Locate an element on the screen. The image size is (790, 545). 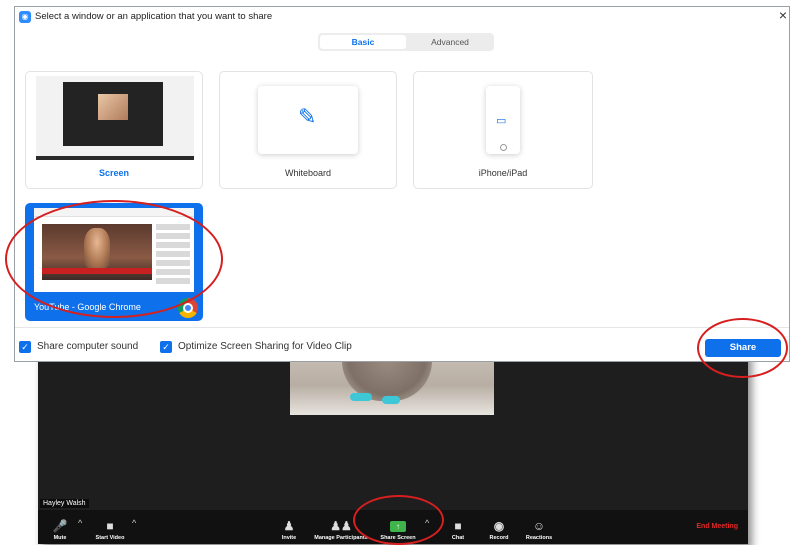
share-screen-icon: ↑ is located at coordinates (398, 526).